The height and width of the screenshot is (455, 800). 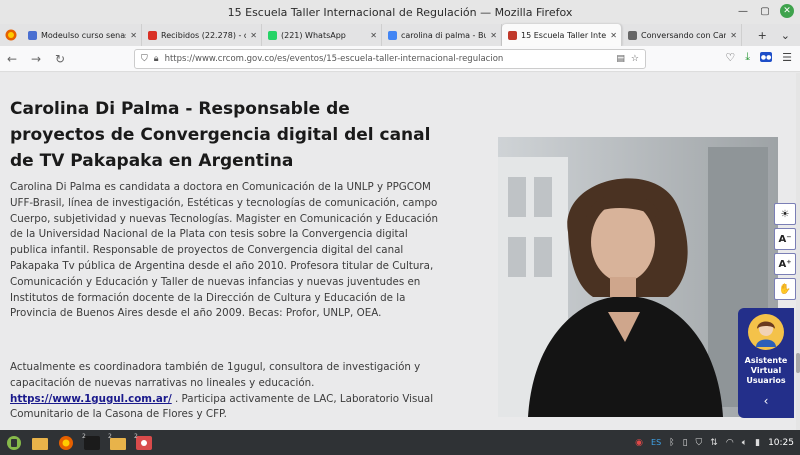 I want to click on wifi-icon: ◠, so click(x=730, y=443).